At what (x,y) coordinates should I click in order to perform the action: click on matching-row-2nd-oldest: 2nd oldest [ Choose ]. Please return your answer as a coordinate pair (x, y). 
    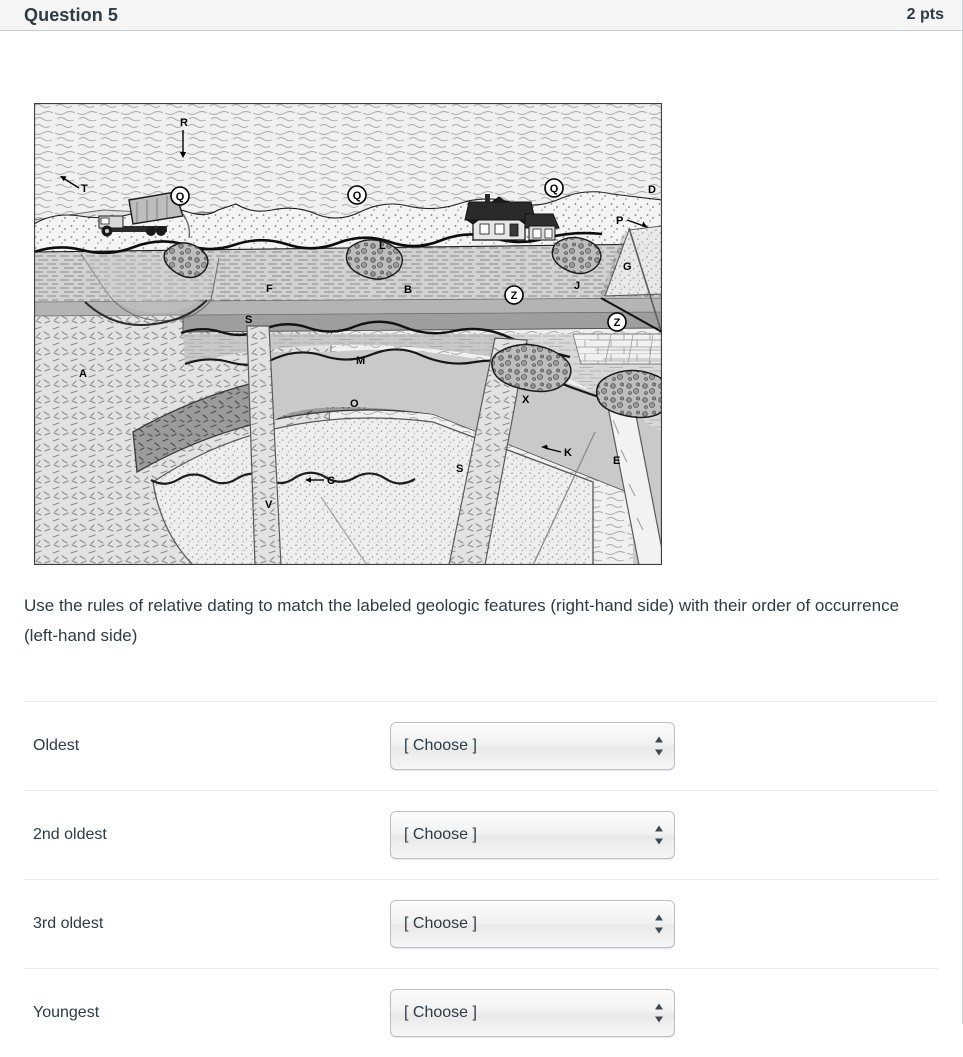
    Looking at the image, I should click on (481, 834).